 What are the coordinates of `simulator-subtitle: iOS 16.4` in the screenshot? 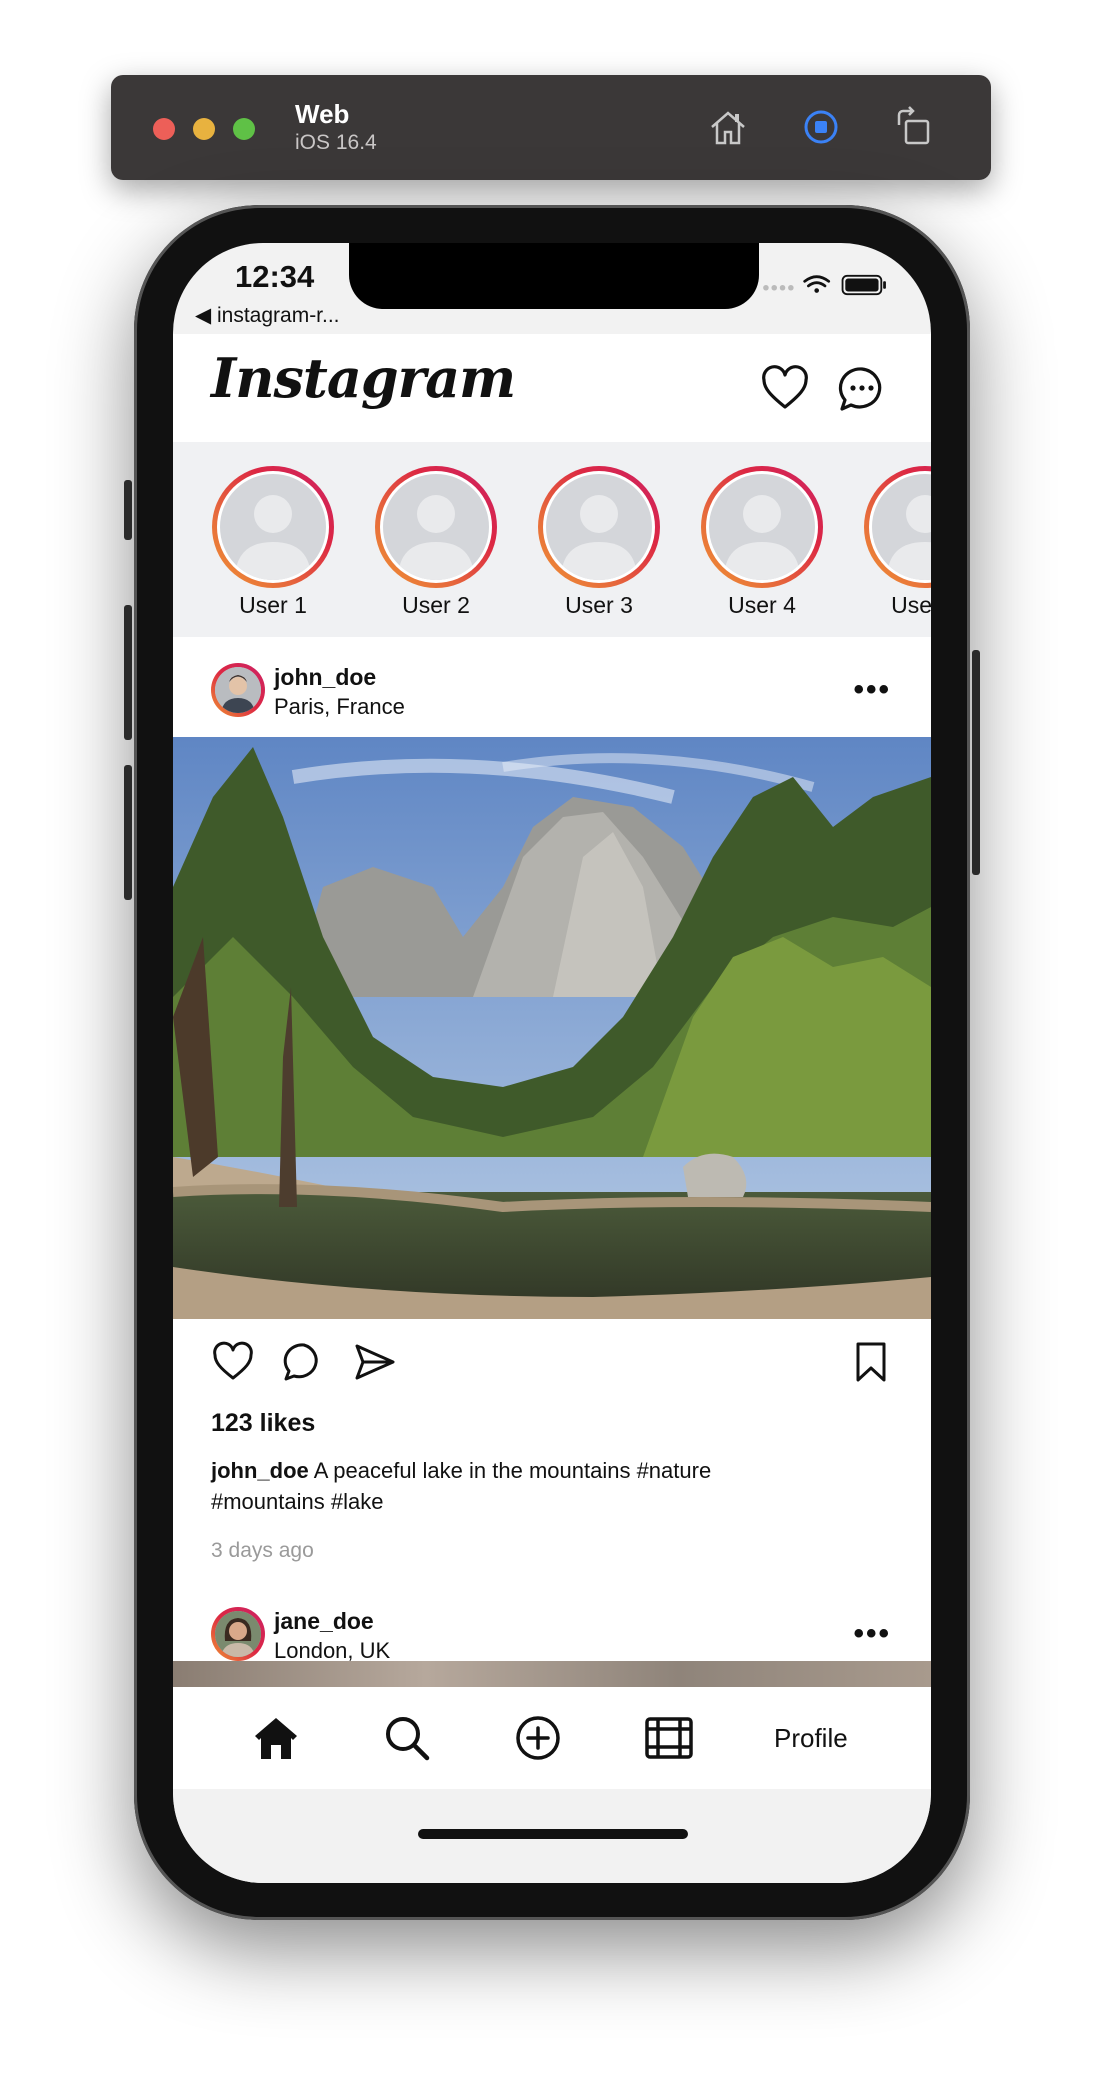 It's located at (336, 142).